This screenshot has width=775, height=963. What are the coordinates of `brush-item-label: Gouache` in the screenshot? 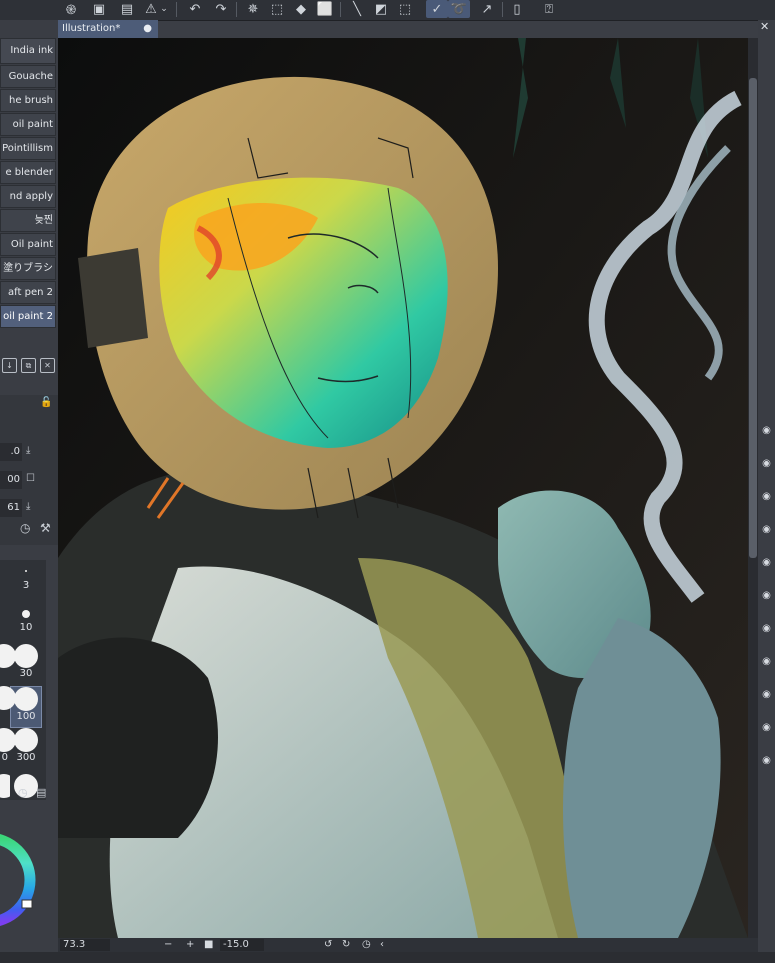 It's located at (30, 76).